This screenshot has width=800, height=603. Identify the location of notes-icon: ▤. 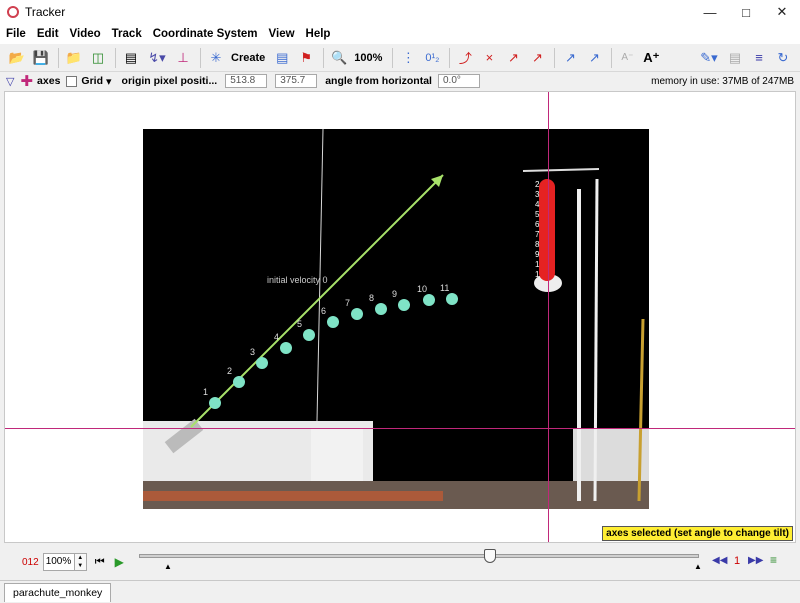
(735, 58).